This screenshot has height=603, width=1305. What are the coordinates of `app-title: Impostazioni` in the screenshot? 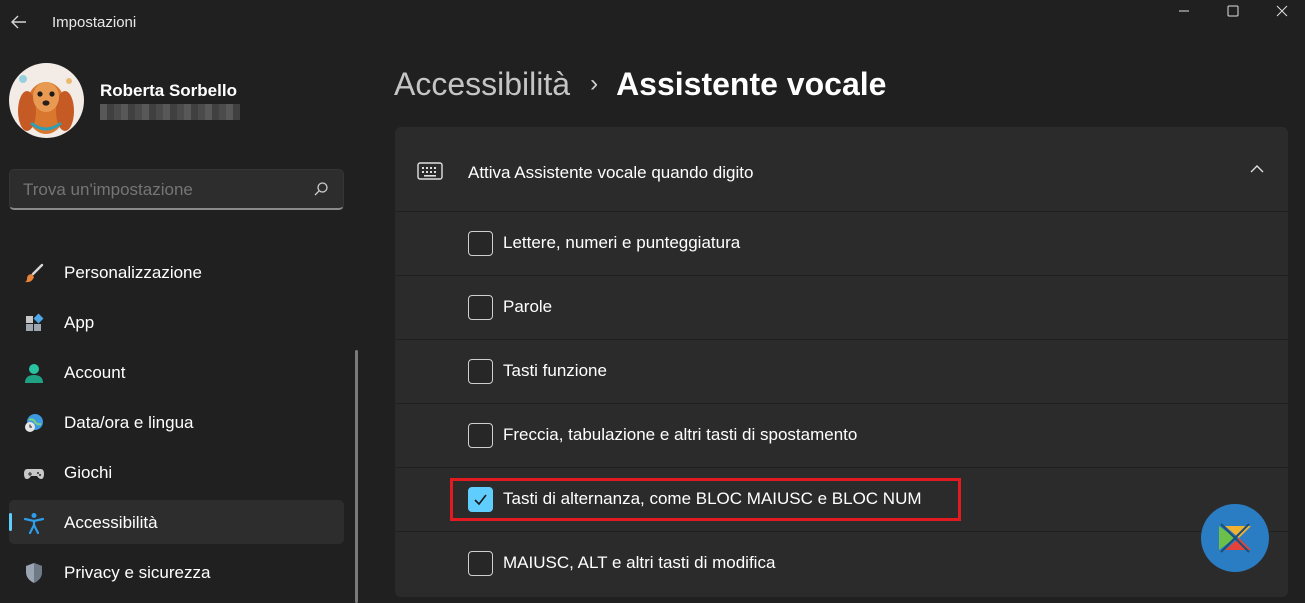 It's located at (94, 22).